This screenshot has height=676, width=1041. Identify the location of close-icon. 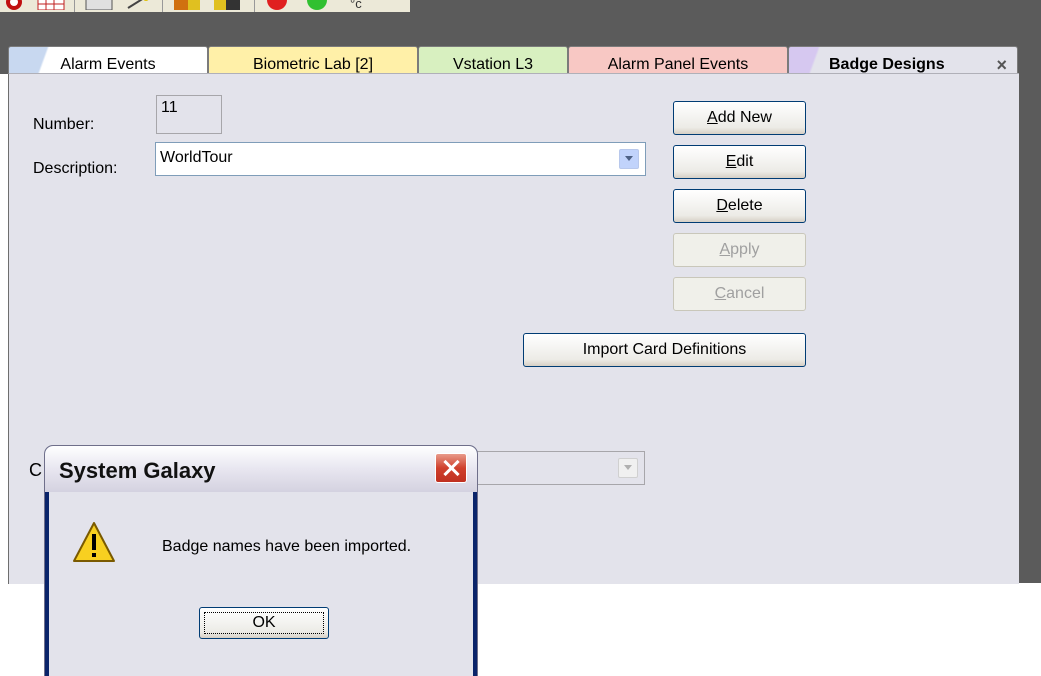
(451, 468).